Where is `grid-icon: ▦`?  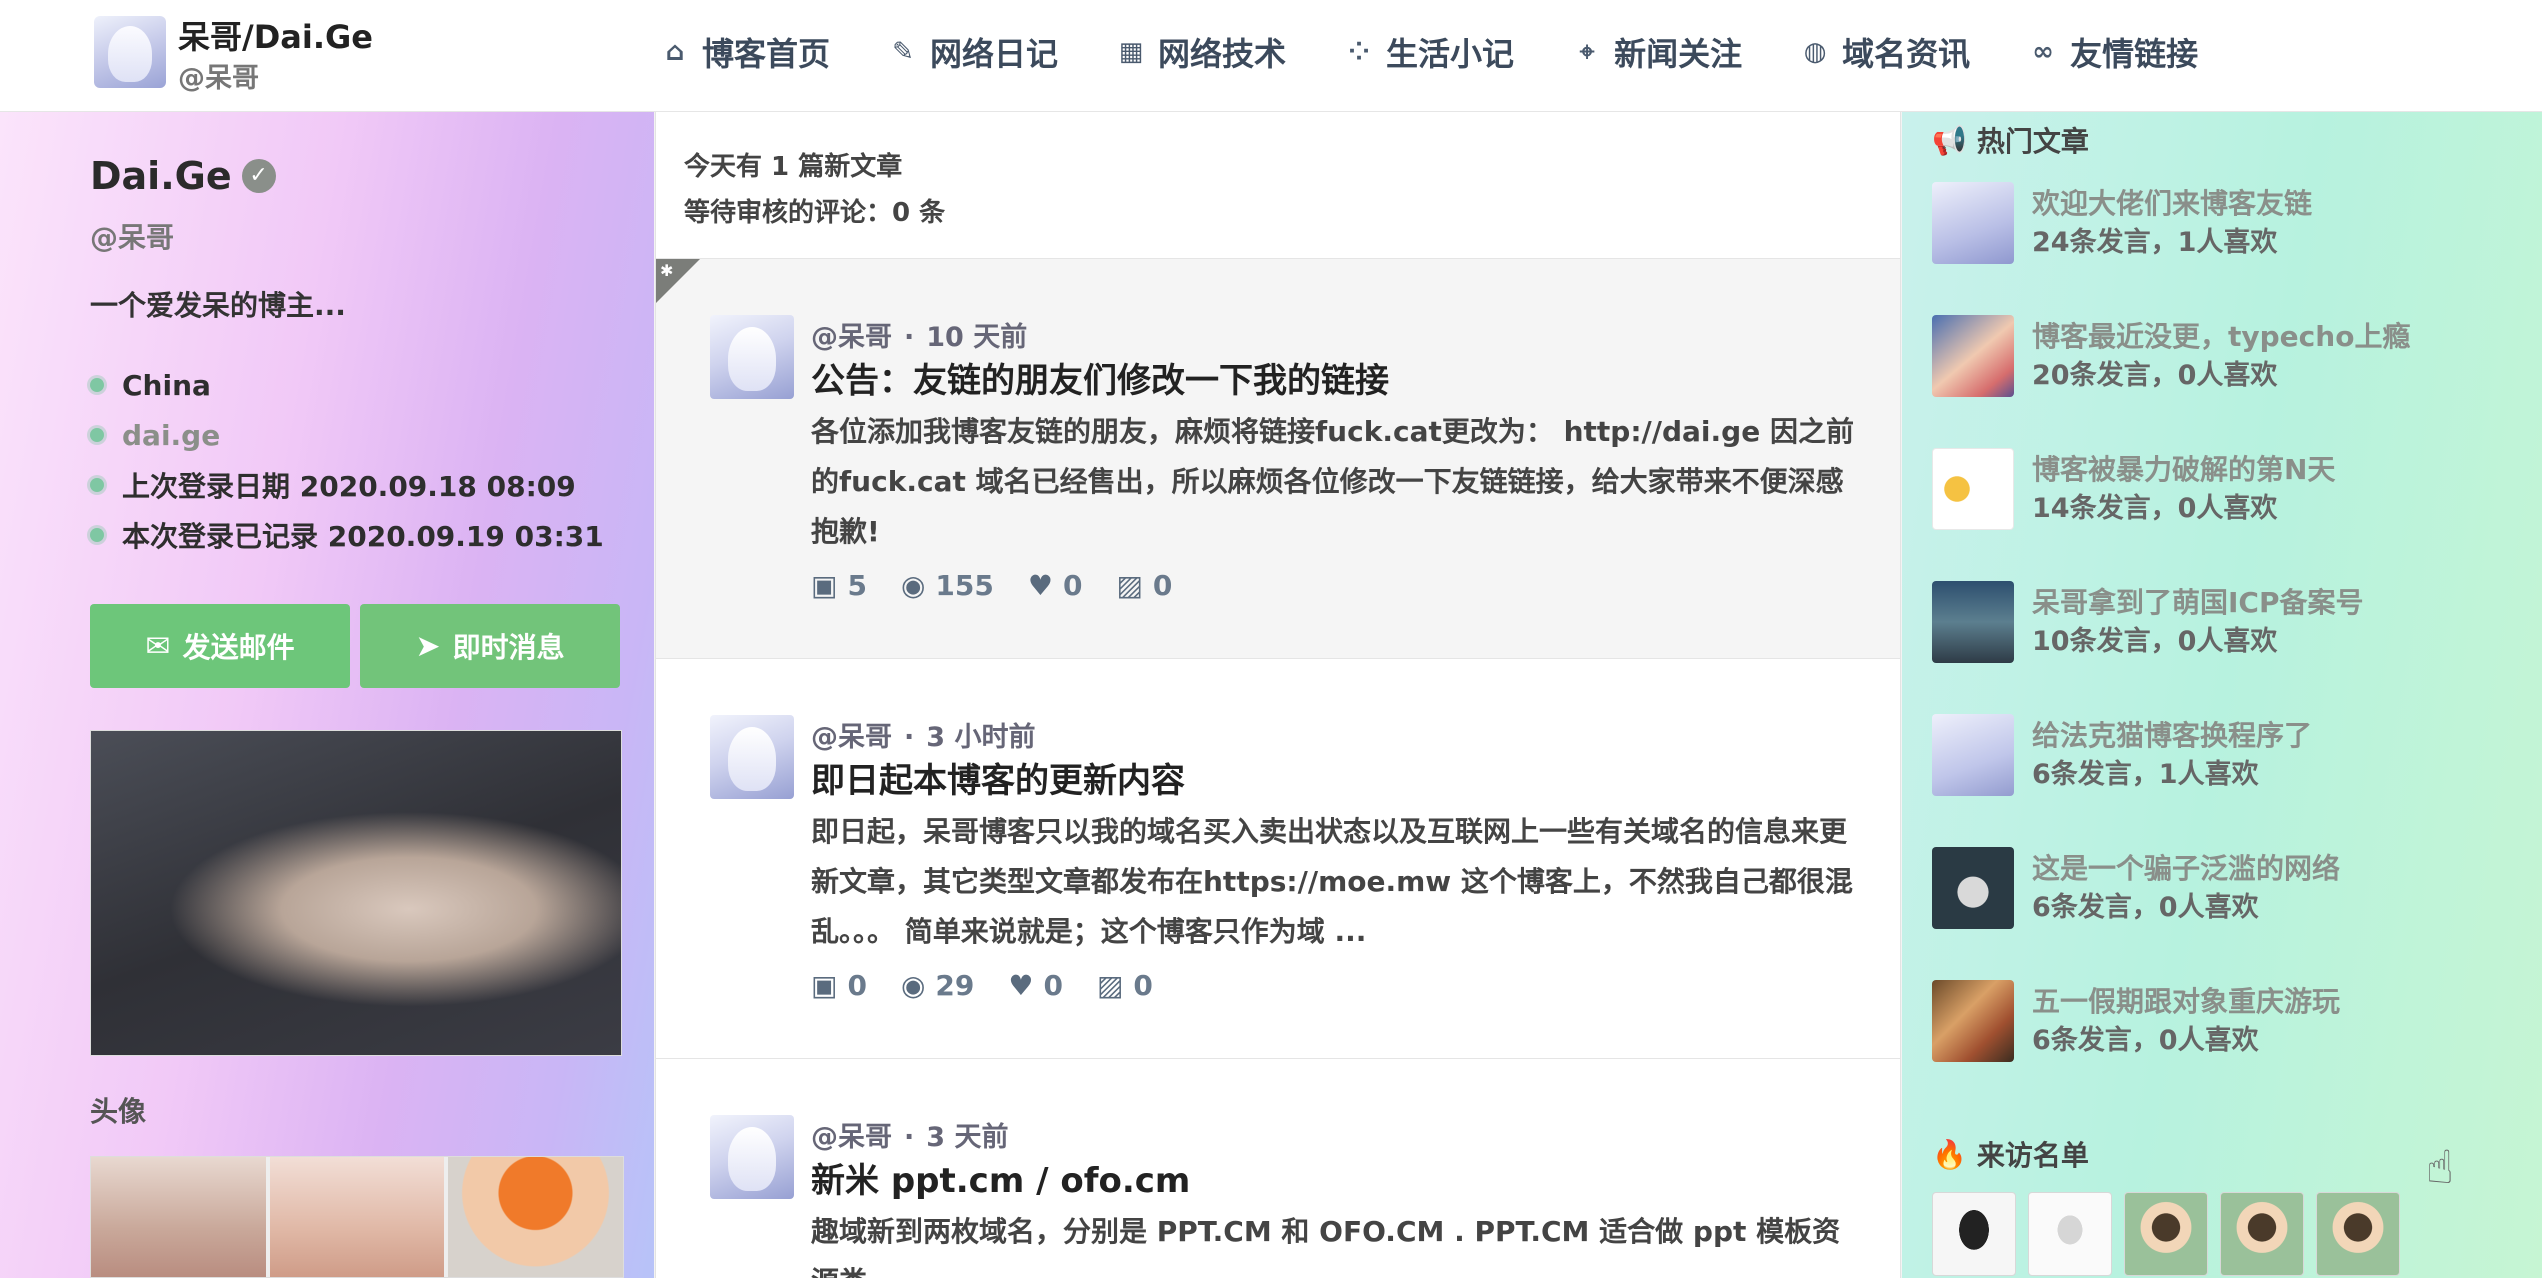 grid-icon: ▦ is located at coordinates (1131, 52).